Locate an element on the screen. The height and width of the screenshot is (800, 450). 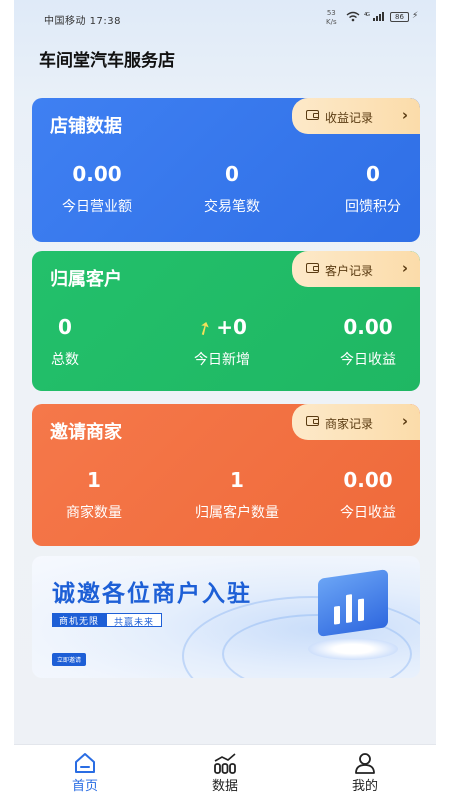
signal-icon: 4G is located at coordinates (375, 18).